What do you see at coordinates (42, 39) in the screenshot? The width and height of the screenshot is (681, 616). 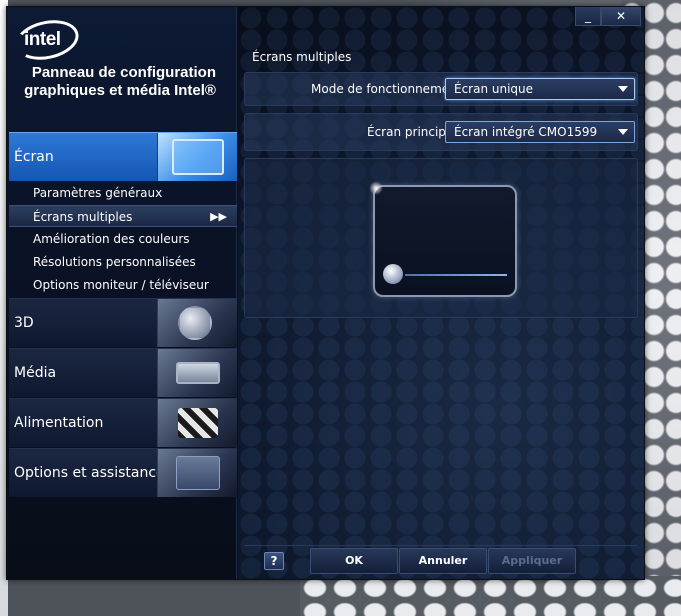 I see `intel-logo-text: intel` at bounding box center [42, 39].